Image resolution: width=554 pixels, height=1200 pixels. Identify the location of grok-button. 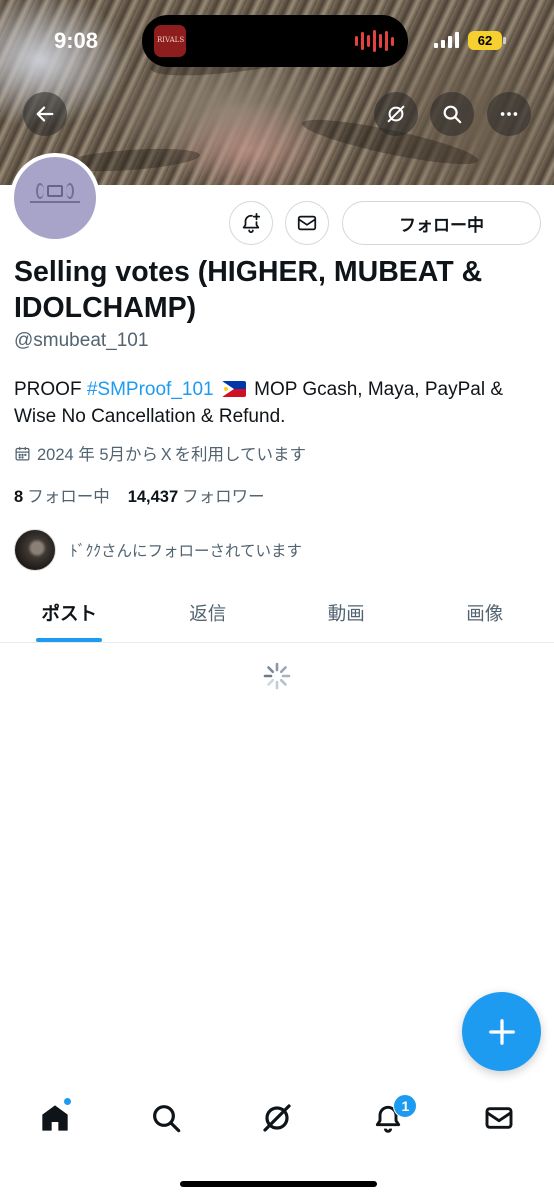
(396, 114).